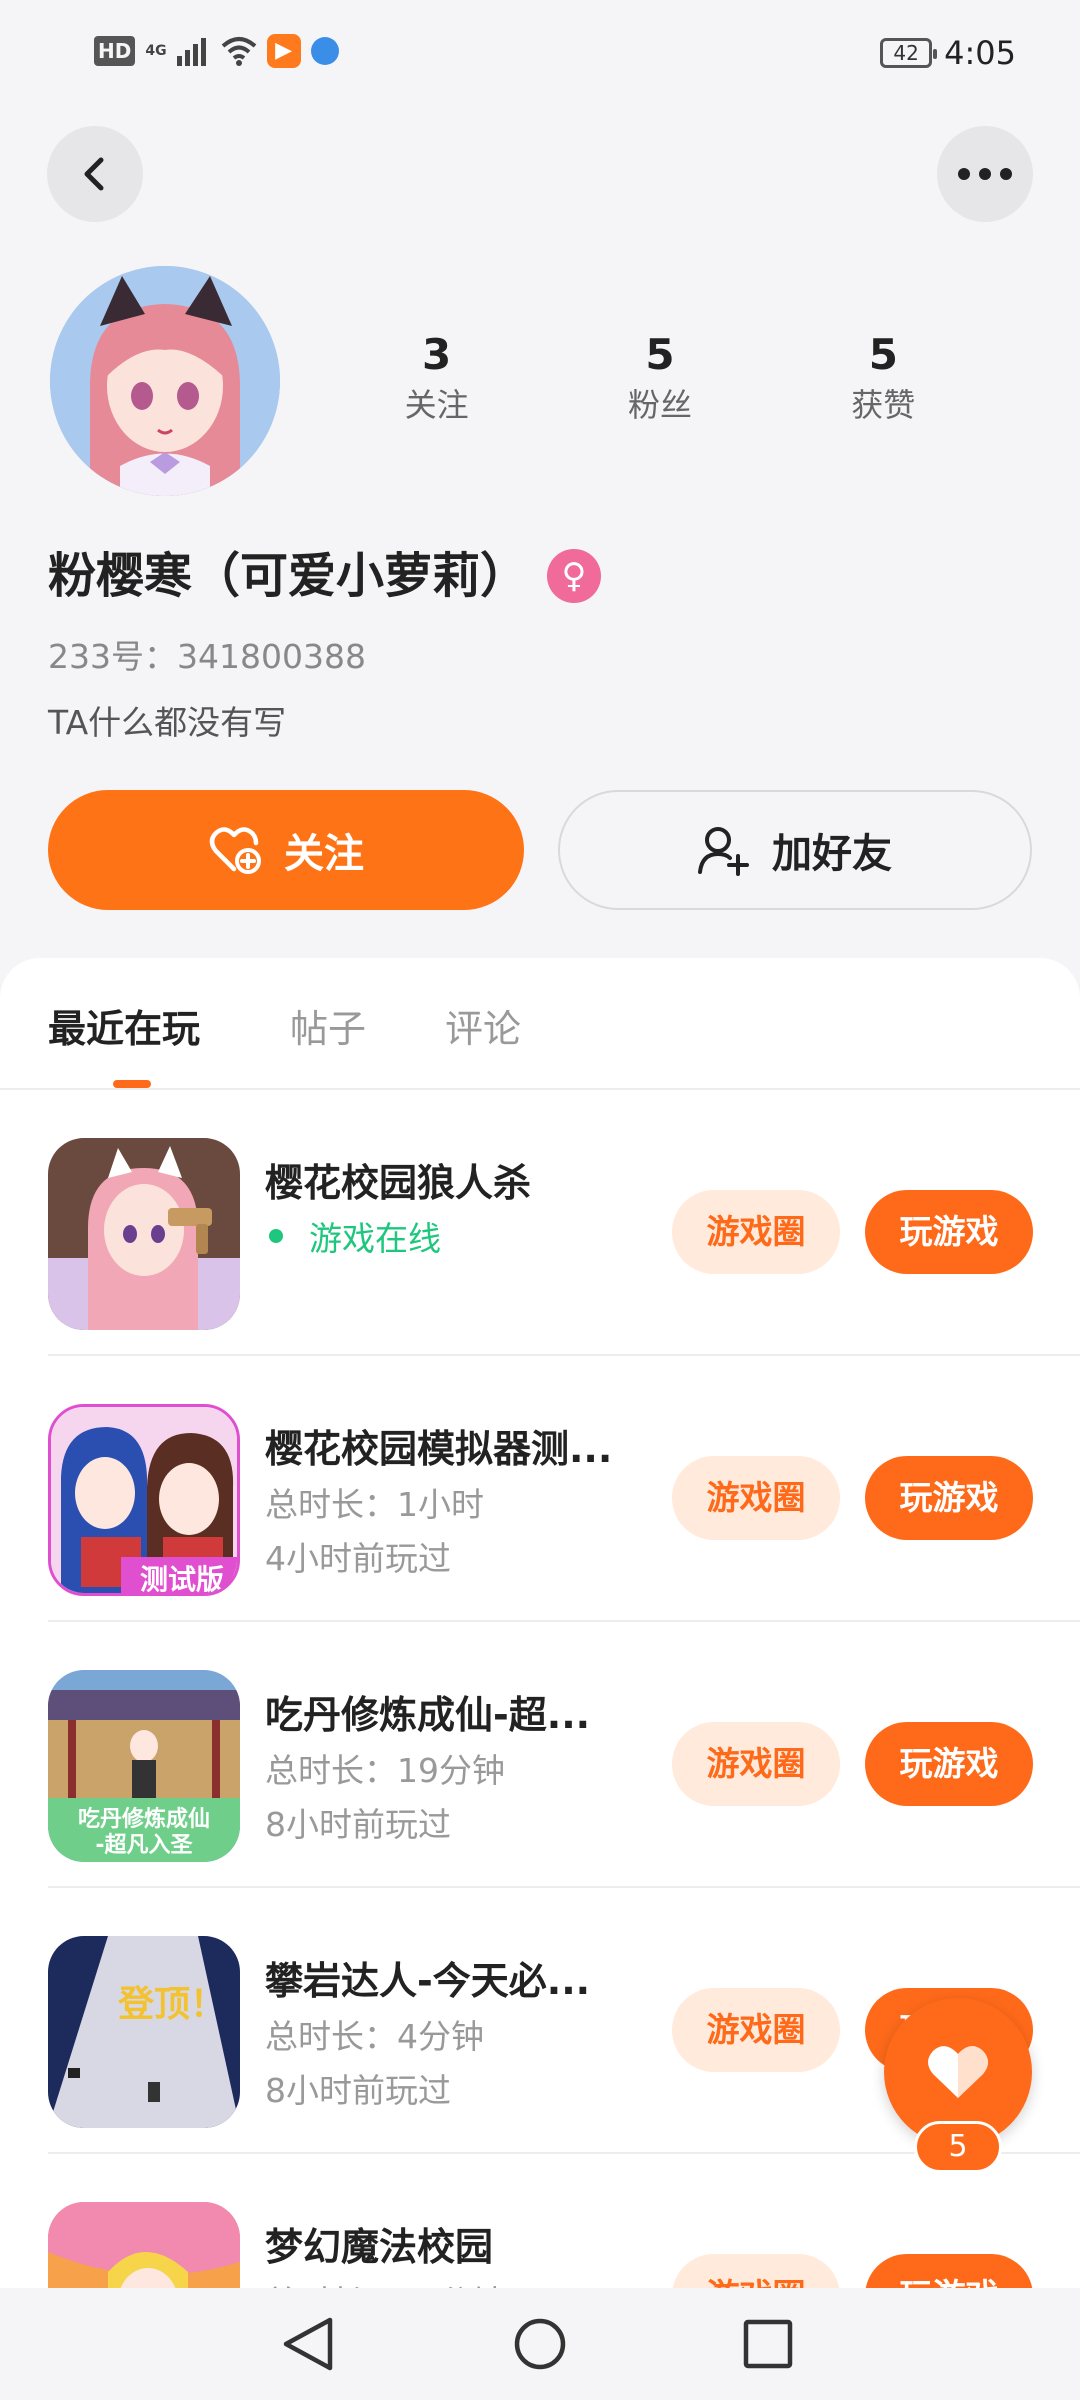  What do you see at coordinates (167, 722) in the screenshot?
I see `user-bio: TA什么都没有写` at bounding box center [167, 722].